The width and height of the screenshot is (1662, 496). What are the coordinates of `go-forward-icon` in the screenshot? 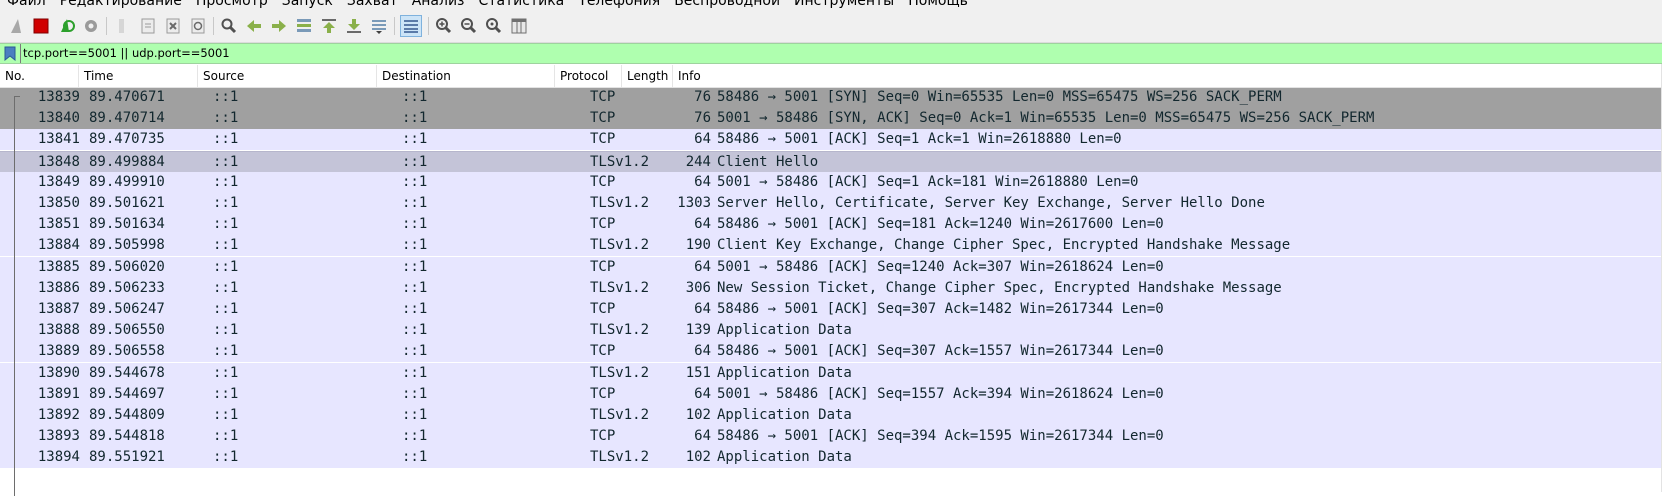 It's located at (279, 26).